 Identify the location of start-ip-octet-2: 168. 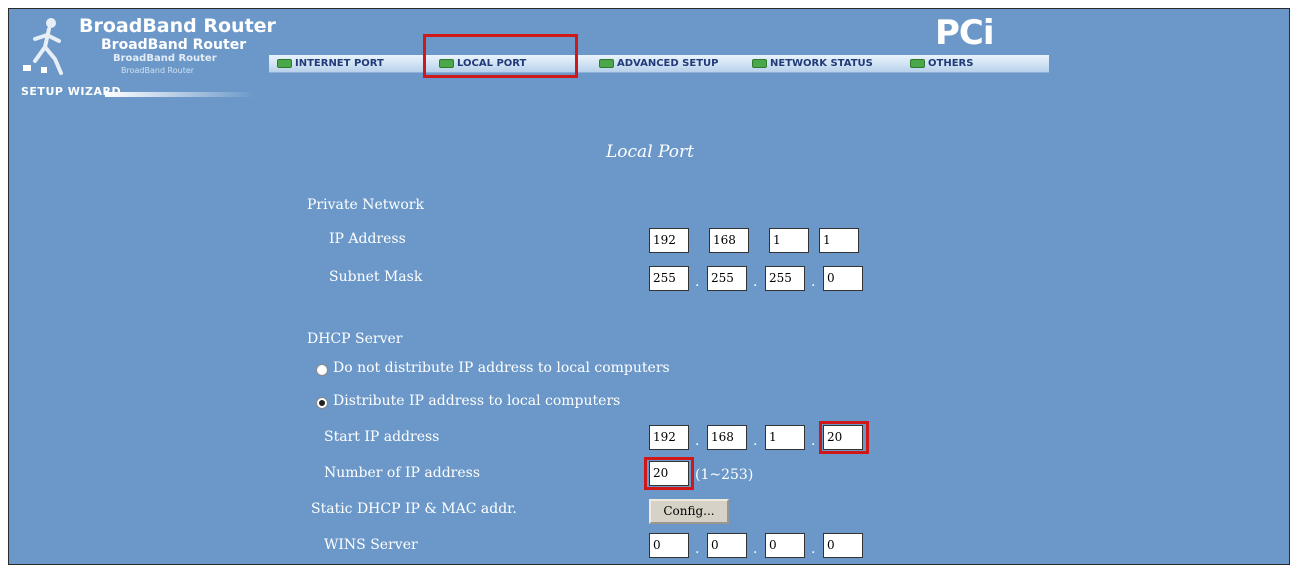
(727, 437).